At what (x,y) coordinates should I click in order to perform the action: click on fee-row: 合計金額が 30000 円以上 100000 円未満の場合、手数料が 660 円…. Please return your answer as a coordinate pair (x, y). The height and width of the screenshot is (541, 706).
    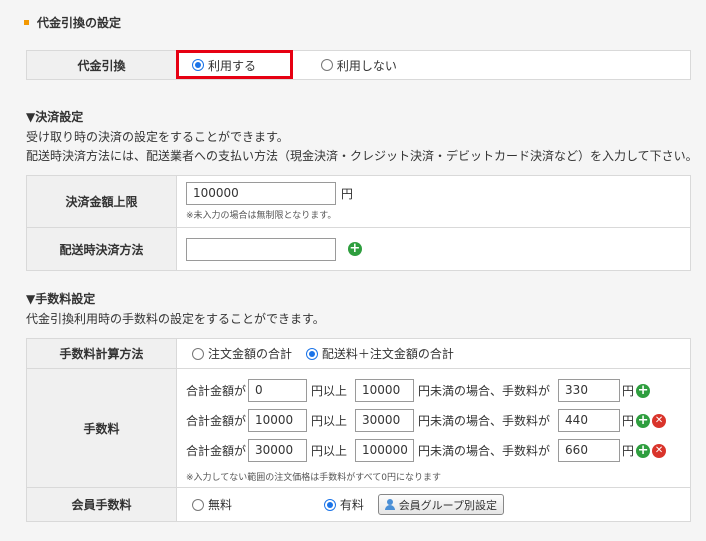
    Looking at the image, I should click on (426, 450).